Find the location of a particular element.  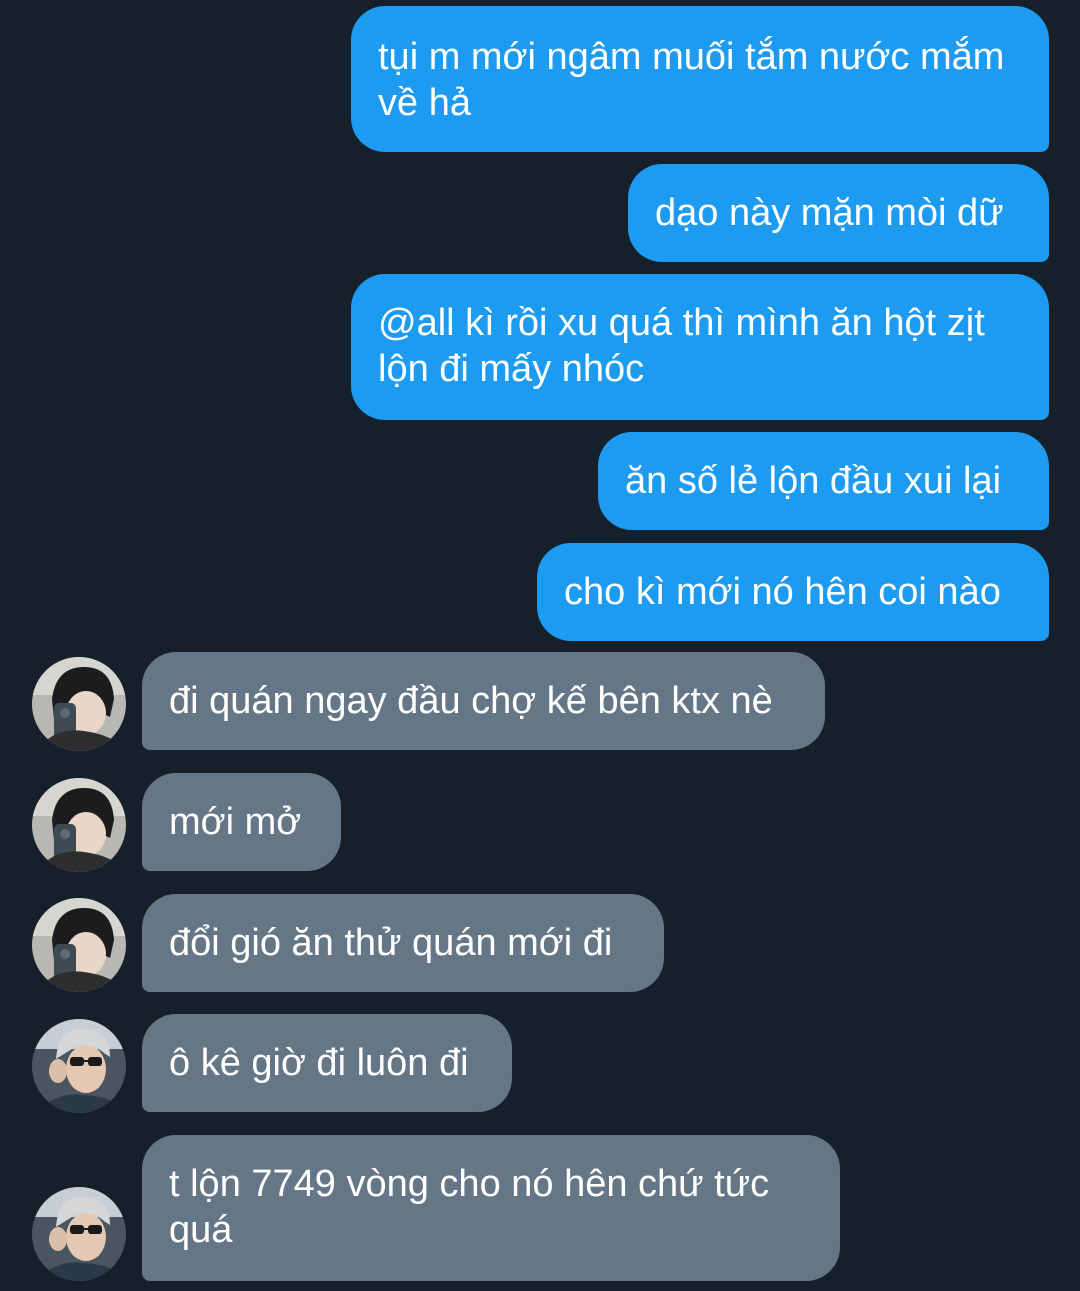

outgoing-message: tụi m mới ngâm muối tắm nước mắm về hả is located at coordinates (700, 79).